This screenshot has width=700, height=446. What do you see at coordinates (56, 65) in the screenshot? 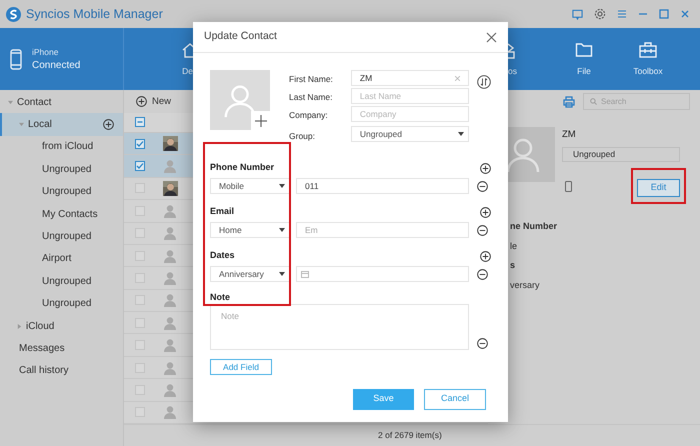
I see `device-status: Connected` at bounding box center [56, 65].